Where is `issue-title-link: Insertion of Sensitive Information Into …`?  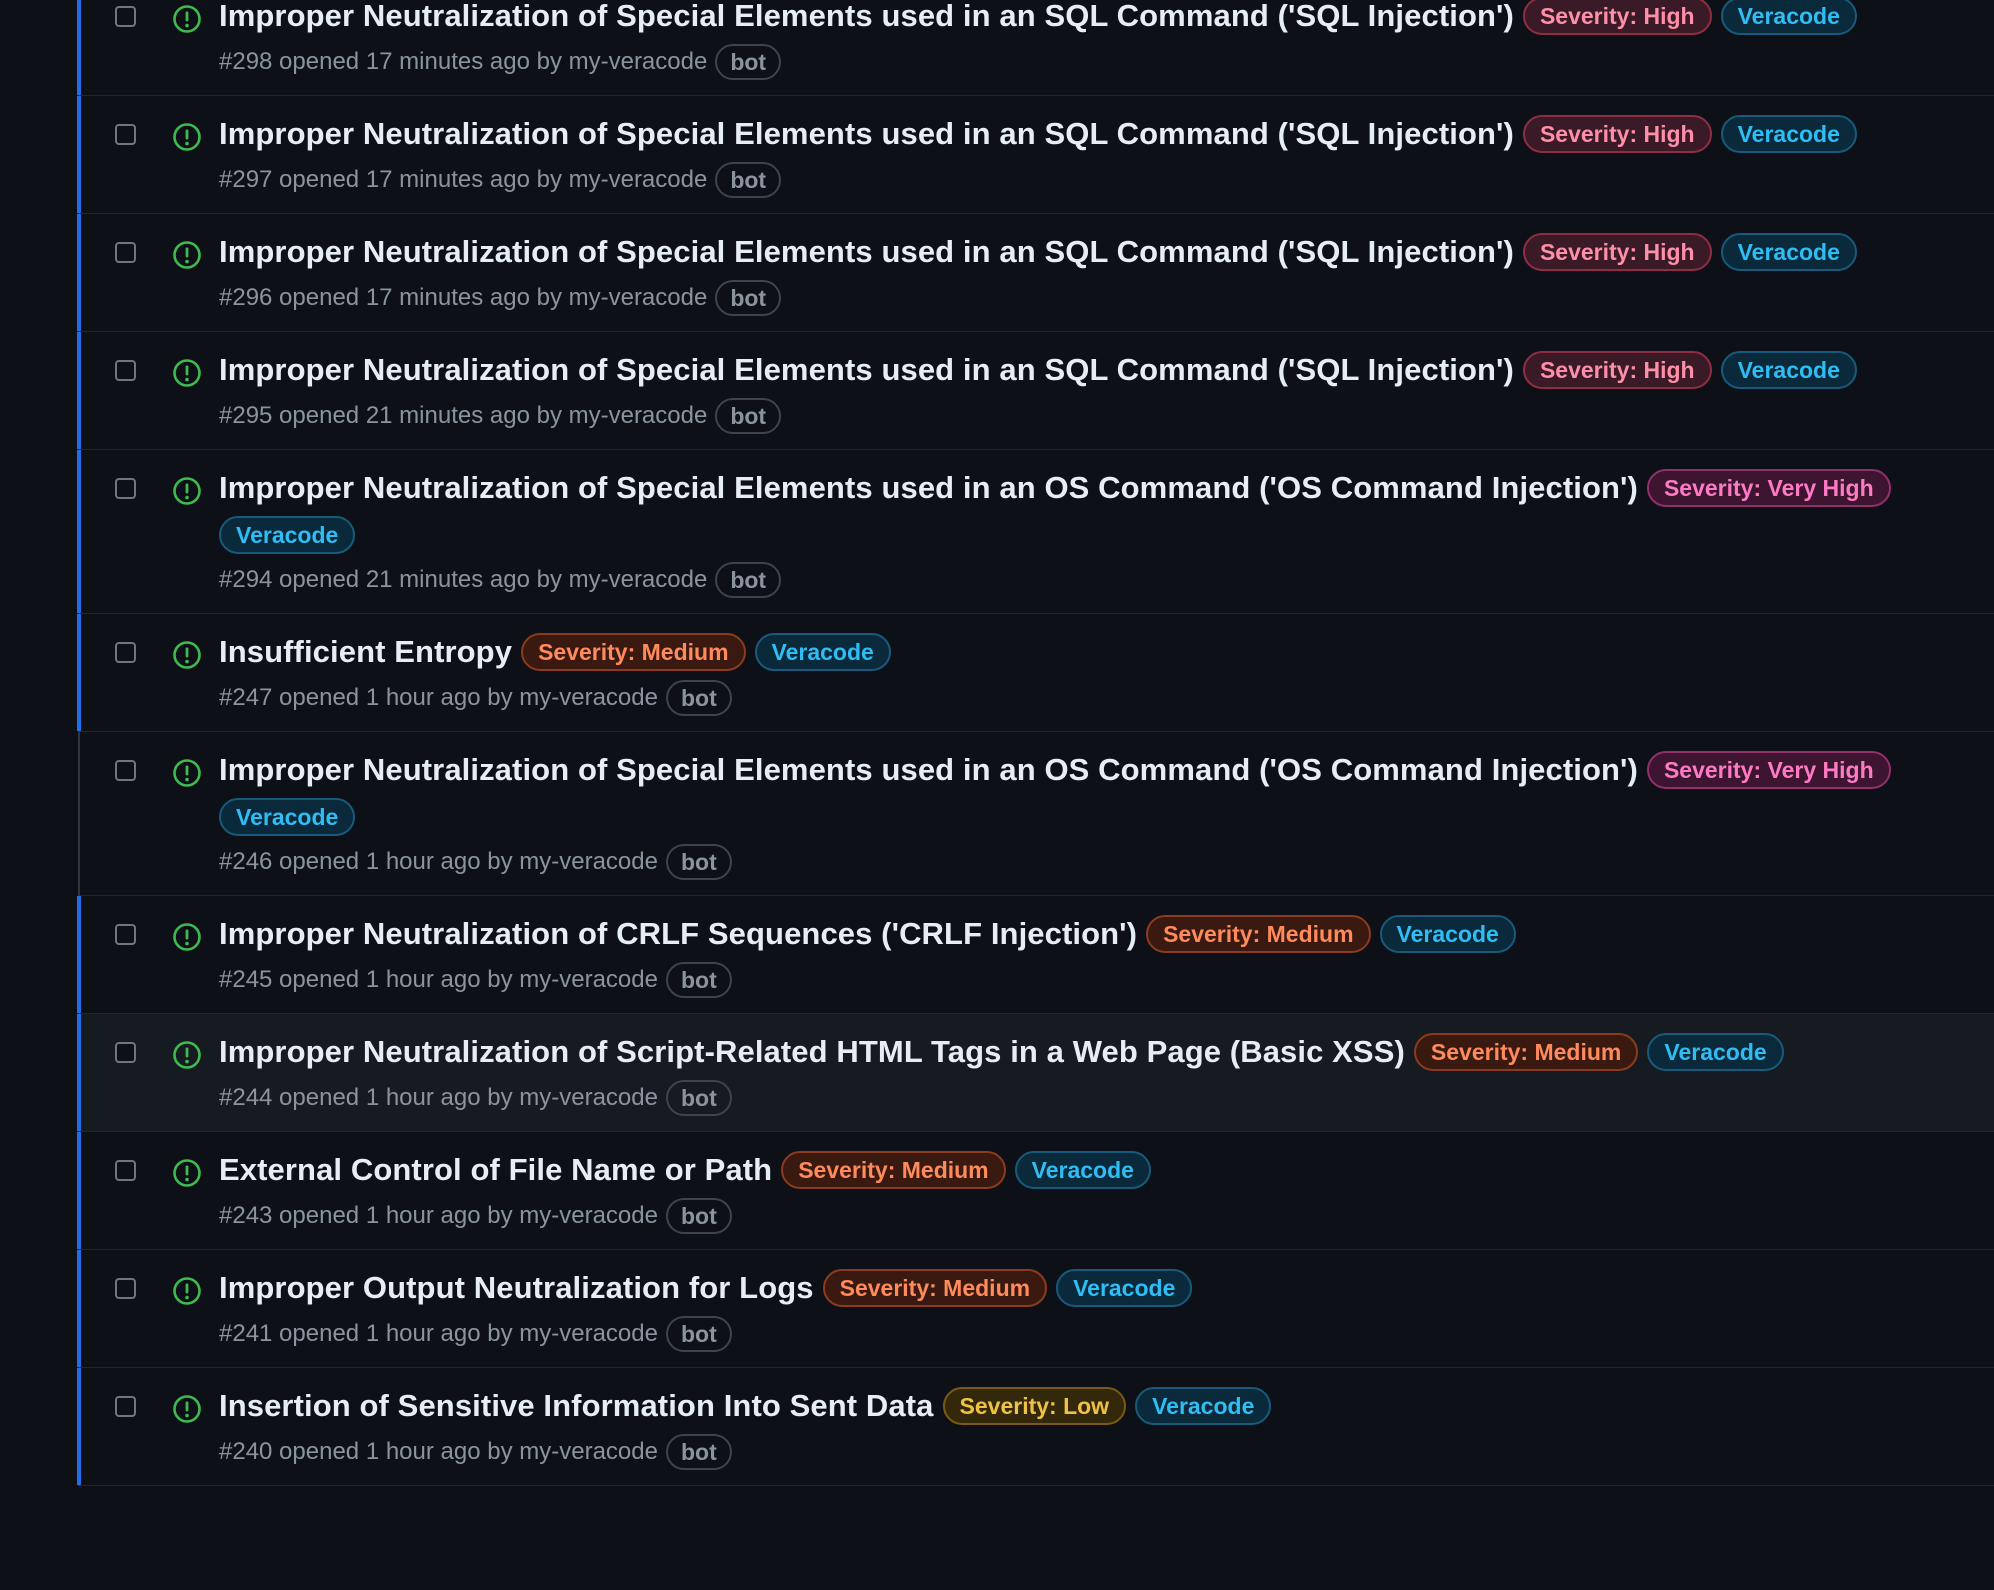
issue-title-link: Insertion of Sensitive Information Into … is located at coordinates (576, 1406).